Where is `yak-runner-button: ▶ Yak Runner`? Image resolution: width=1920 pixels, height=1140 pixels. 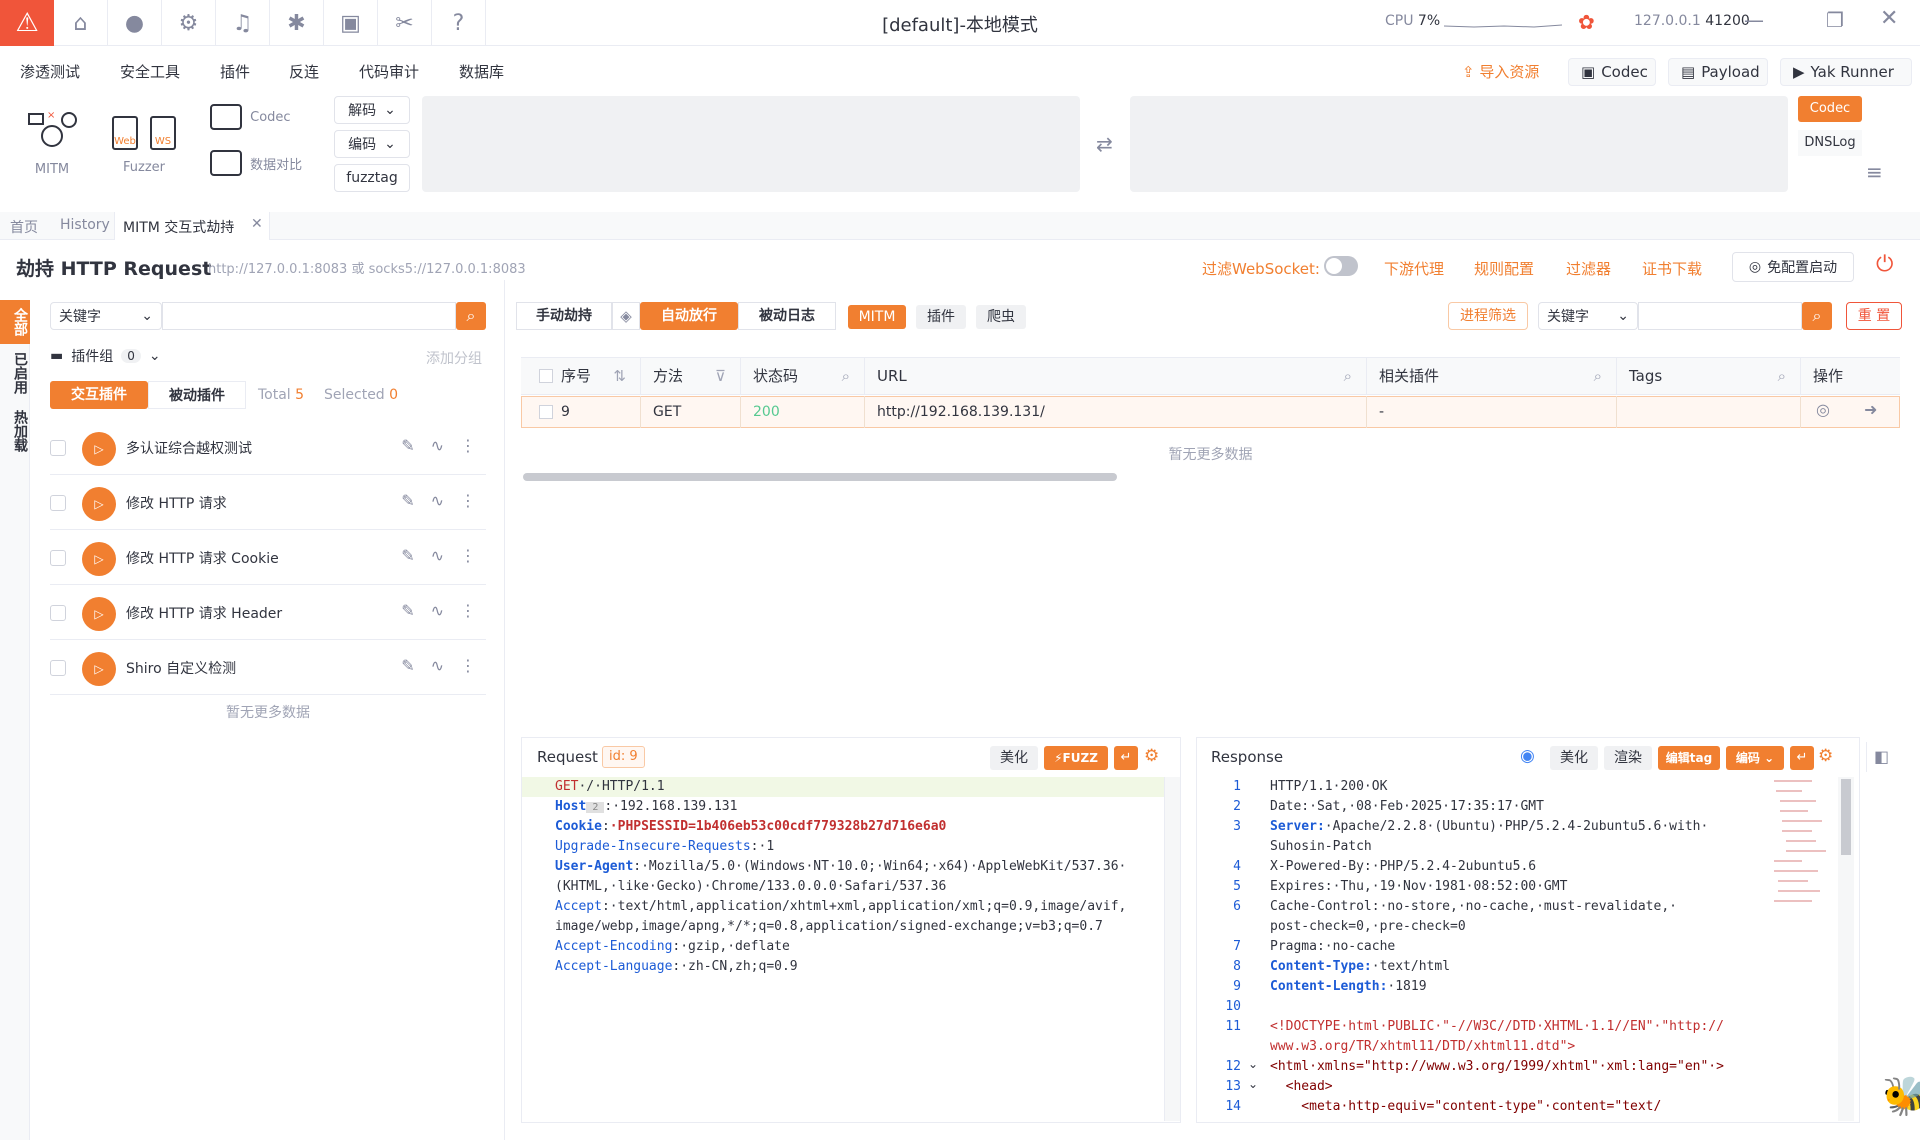 yak-runner-button: ▶ Yak Runner is located at coordinates (1846, 72).